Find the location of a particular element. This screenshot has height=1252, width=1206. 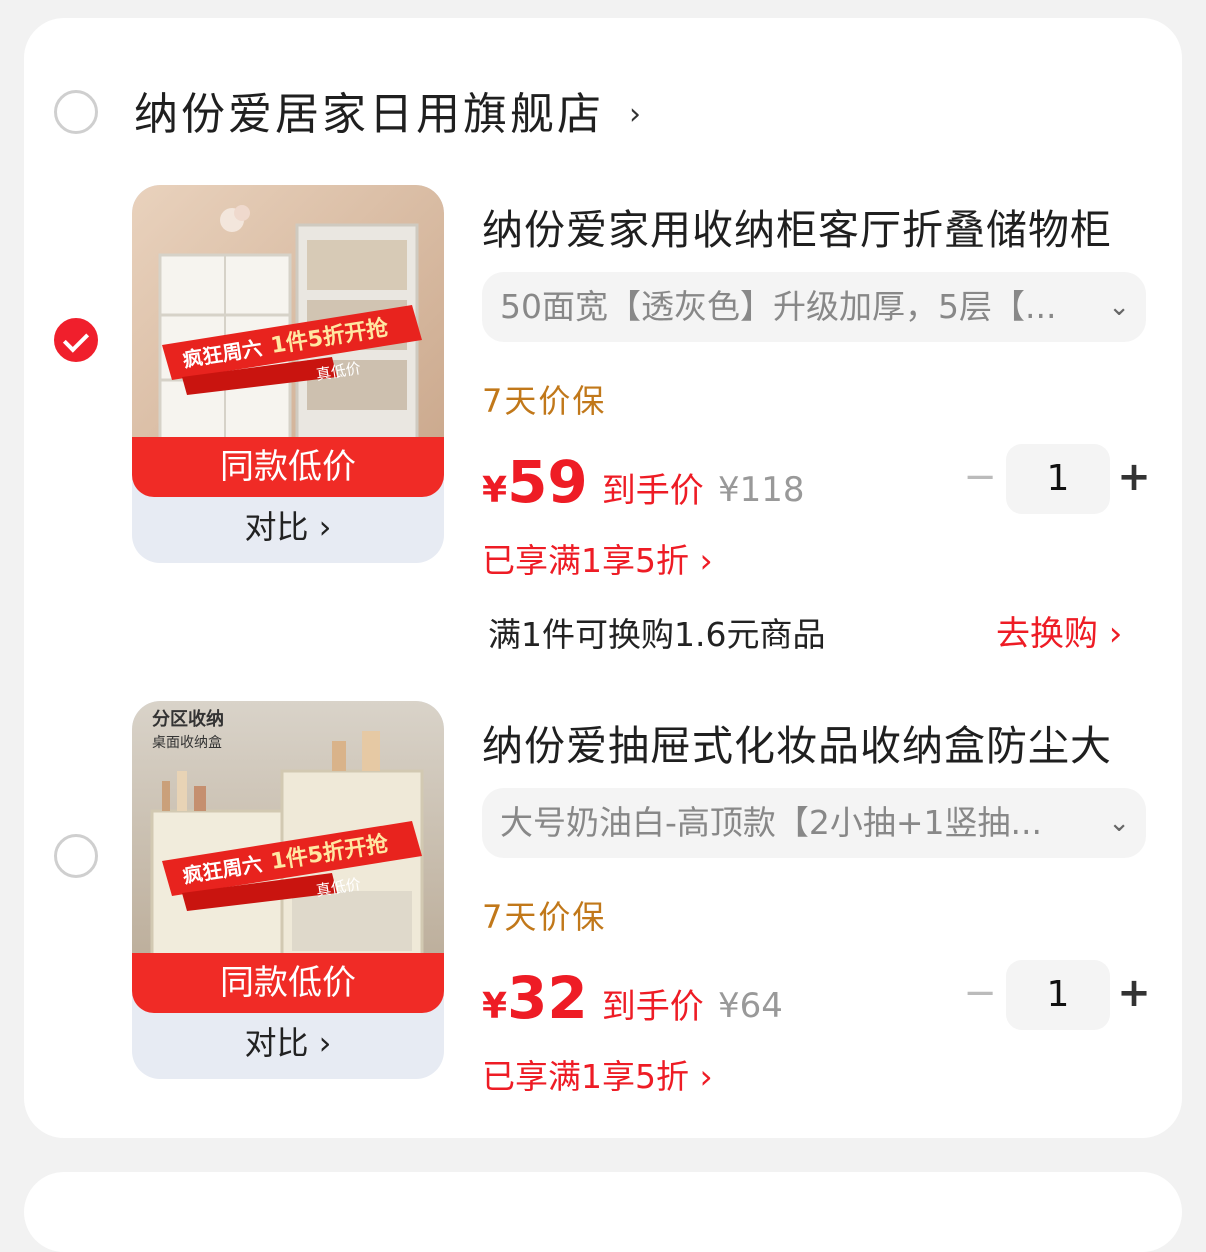

store-select-radio is located at coordinates (76, 112).